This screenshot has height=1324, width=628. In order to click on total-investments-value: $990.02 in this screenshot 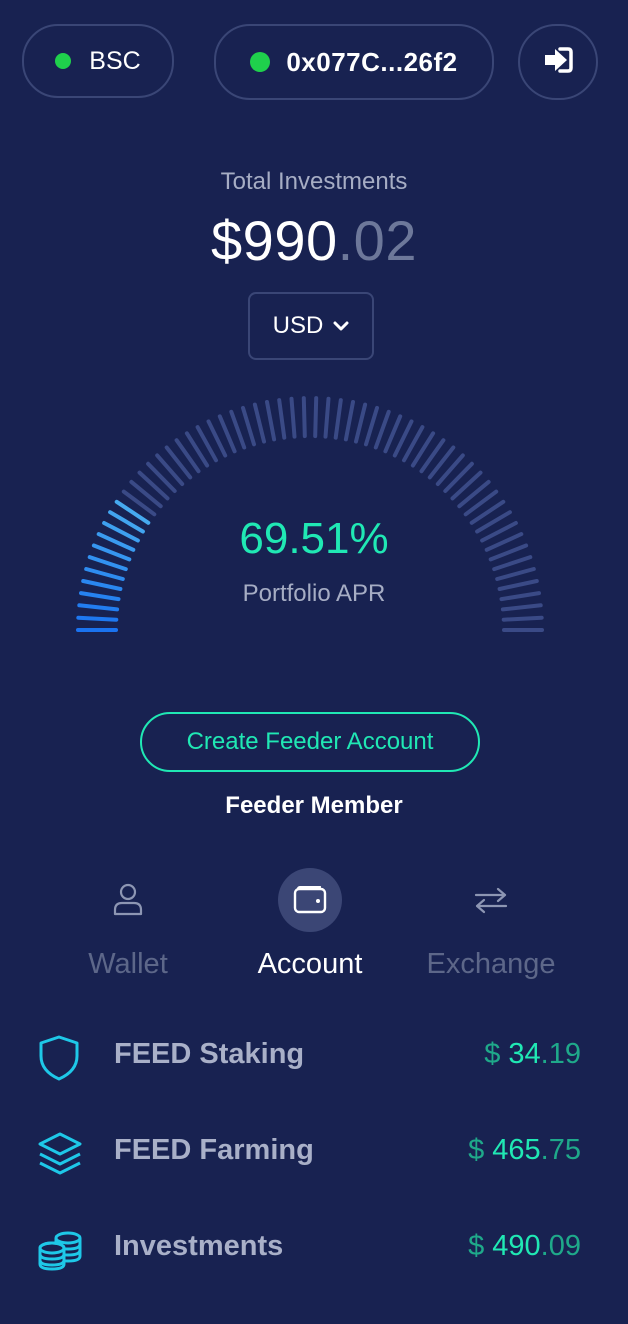, I will do `click(314, 241)`.